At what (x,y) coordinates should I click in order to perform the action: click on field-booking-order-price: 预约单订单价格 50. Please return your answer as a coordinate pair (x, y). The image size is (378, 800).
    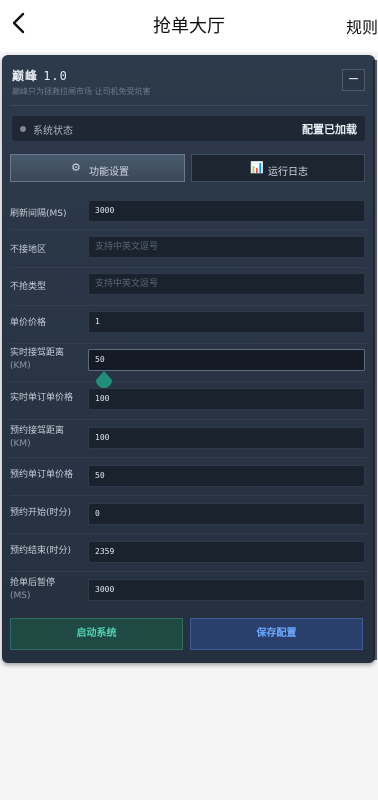
    Looking at the image, I should click on (188, 479).